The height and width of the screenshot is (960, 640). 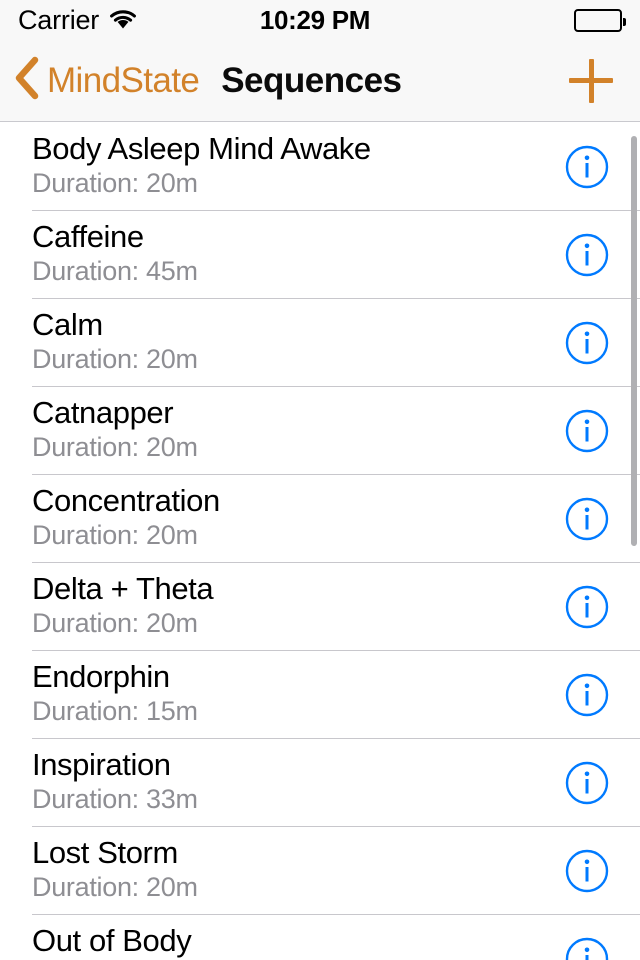 What do you see at coordinates (115, 271) in the screenshot?
I see `row-duration: Duration: 45m` at bounding box center [115, 271].